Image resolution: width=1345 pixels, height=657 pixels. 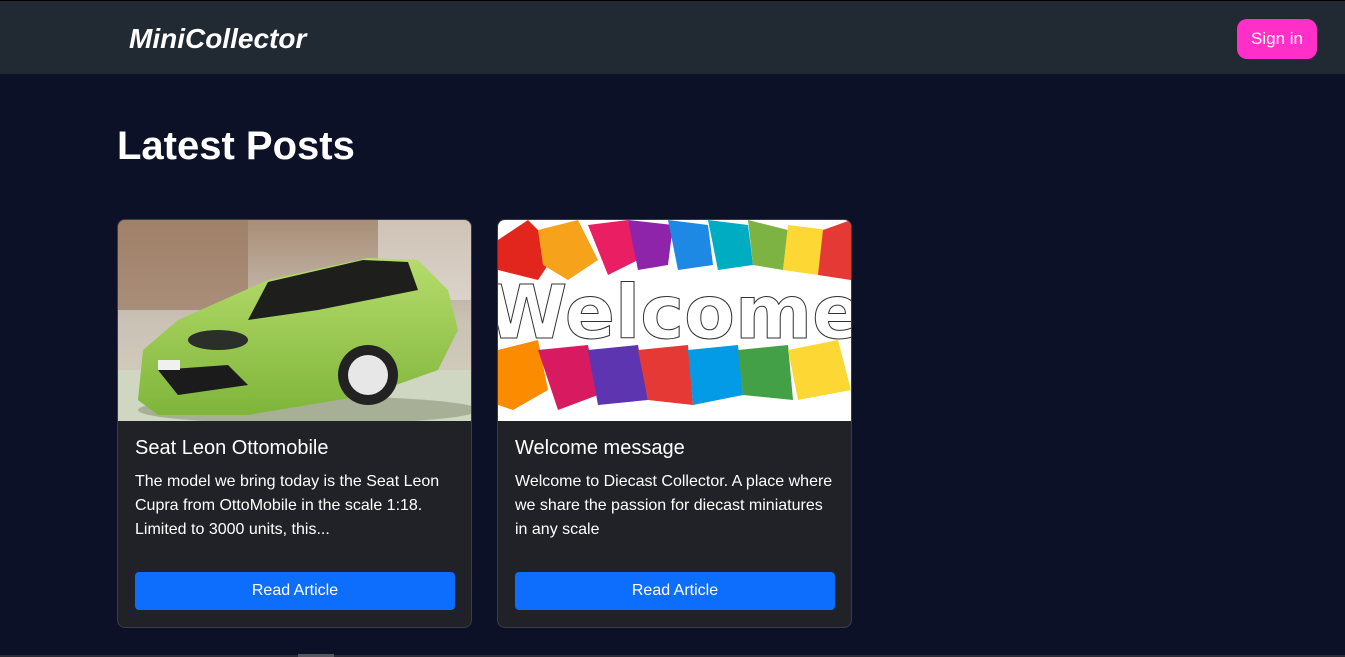 What do you see at coordinates (236, 146) in the screenshot?
I see `page-title: Latest Posts` at bounding box center [236, 146].